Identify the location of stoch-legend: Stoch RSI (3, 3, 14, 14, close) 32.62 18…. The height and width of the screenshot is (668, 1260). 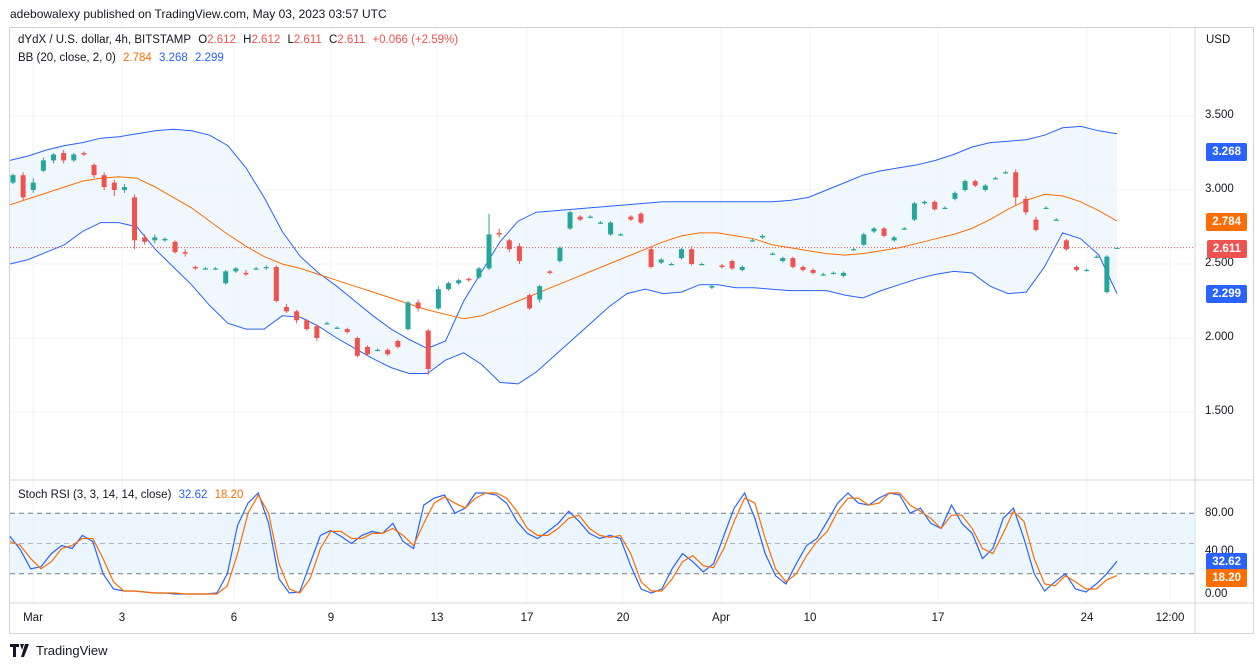
(132, 495).